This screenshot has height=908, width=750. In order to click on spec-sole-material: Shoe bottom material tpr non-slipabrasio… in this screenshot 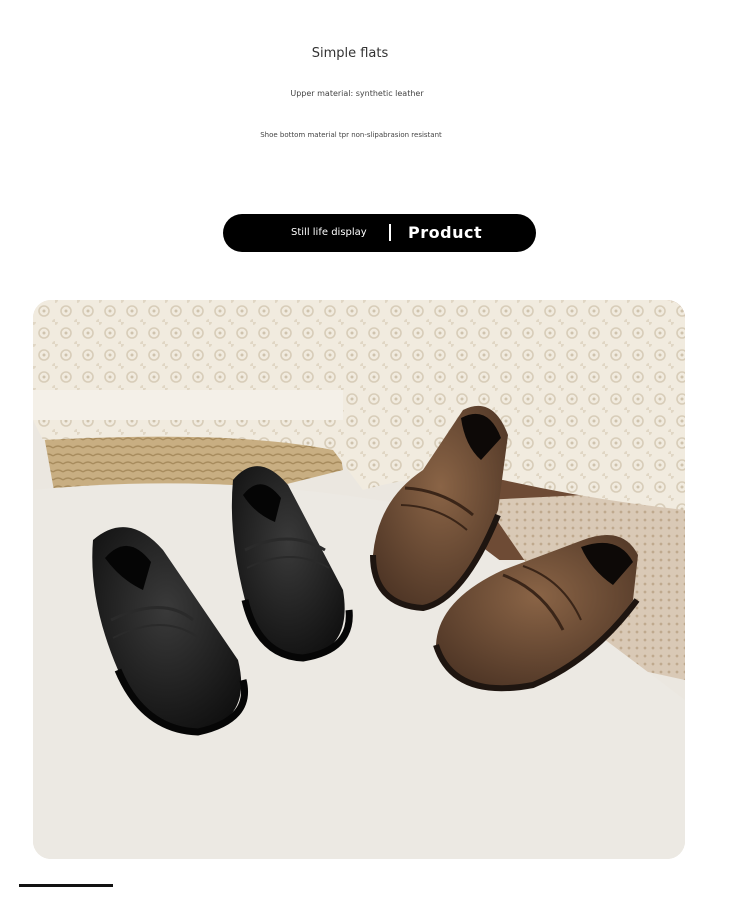, I will do `click(351, 135)`.